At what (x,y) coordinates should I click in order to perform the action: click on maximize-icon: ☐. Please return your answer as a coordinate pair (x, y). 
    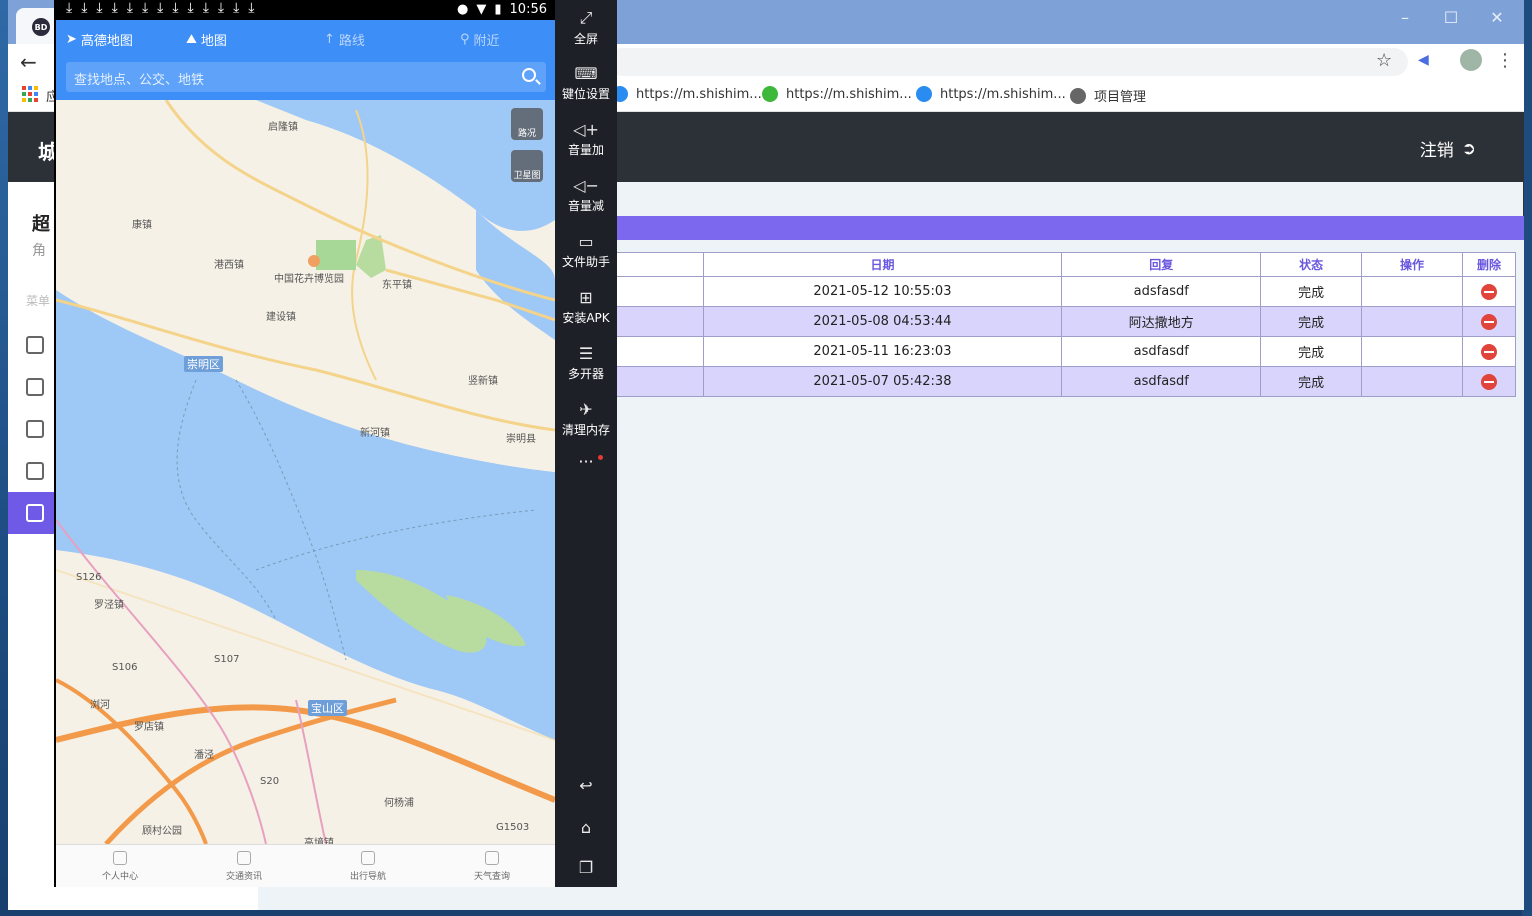
    Looking at the image, I should click on (1451, 17).